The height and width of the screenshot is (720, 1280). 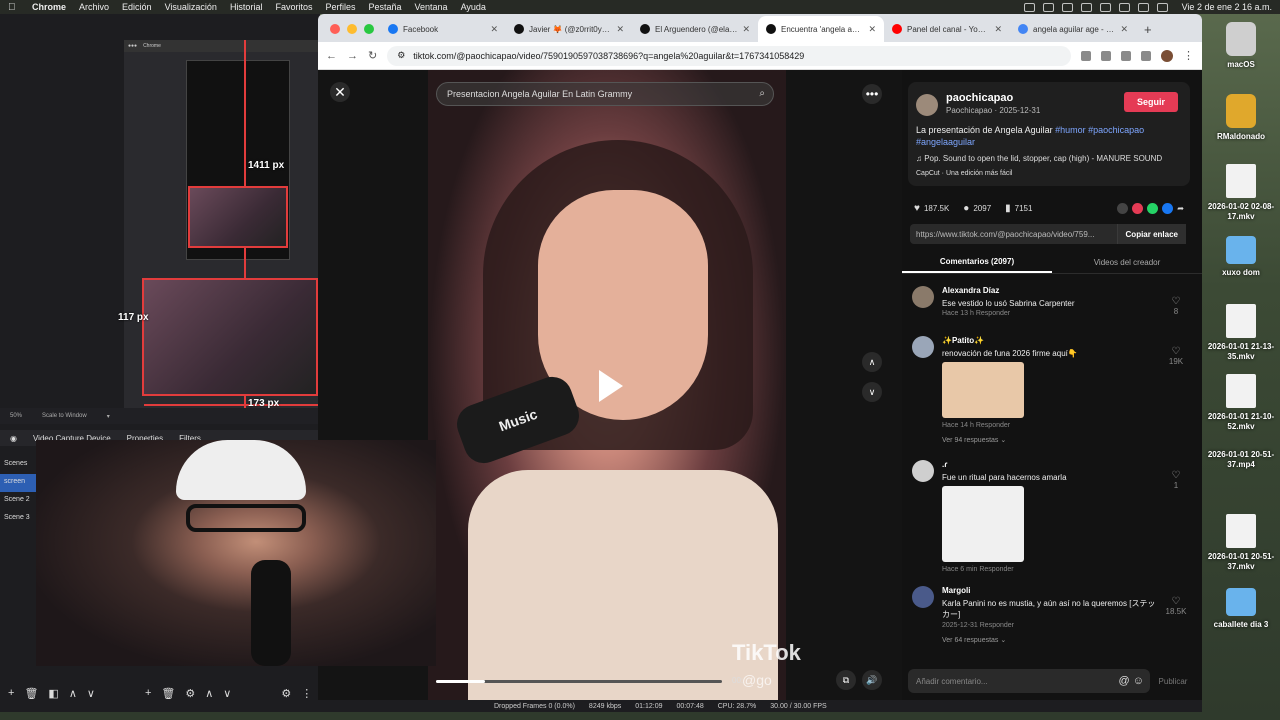 I want to click on menu-favoritos: Favoritos, so click(x=293, y=7).